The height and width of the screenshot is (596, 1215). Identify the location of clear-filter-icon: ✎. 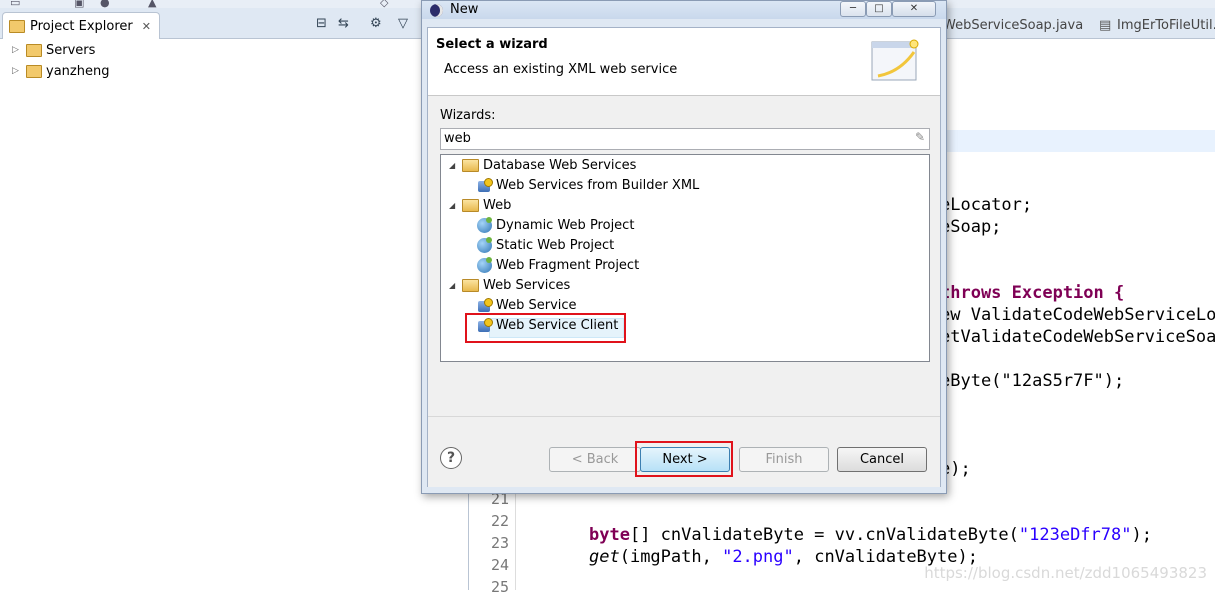
(920, 137).